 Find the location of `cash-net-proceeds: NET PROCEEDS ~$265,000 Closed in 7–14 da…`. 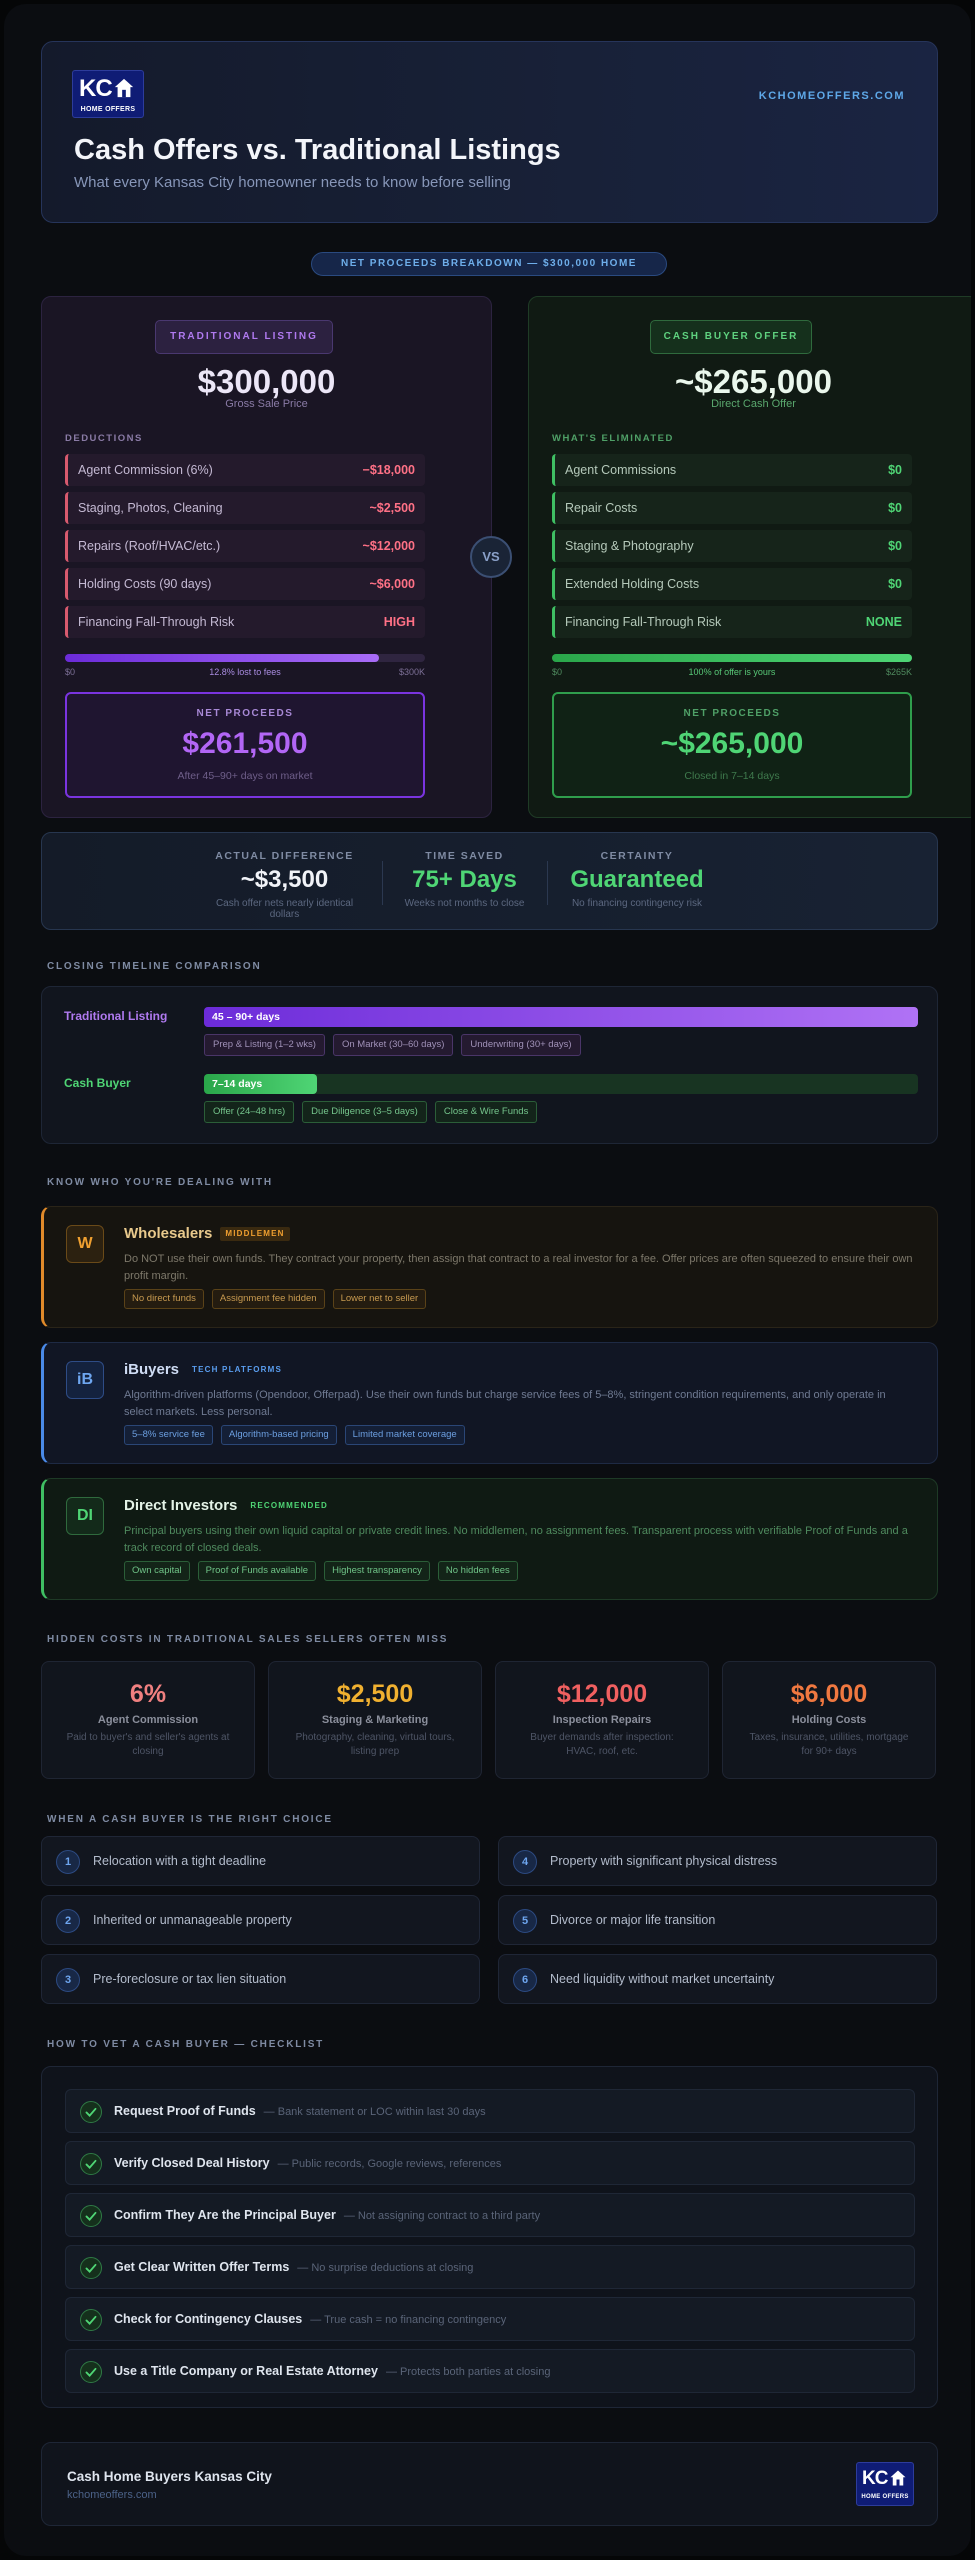

cash-net-proceeds: NET PROCEEDS ~$265,000 Closed in 7–14 da… is located at coordinates (732, 745).